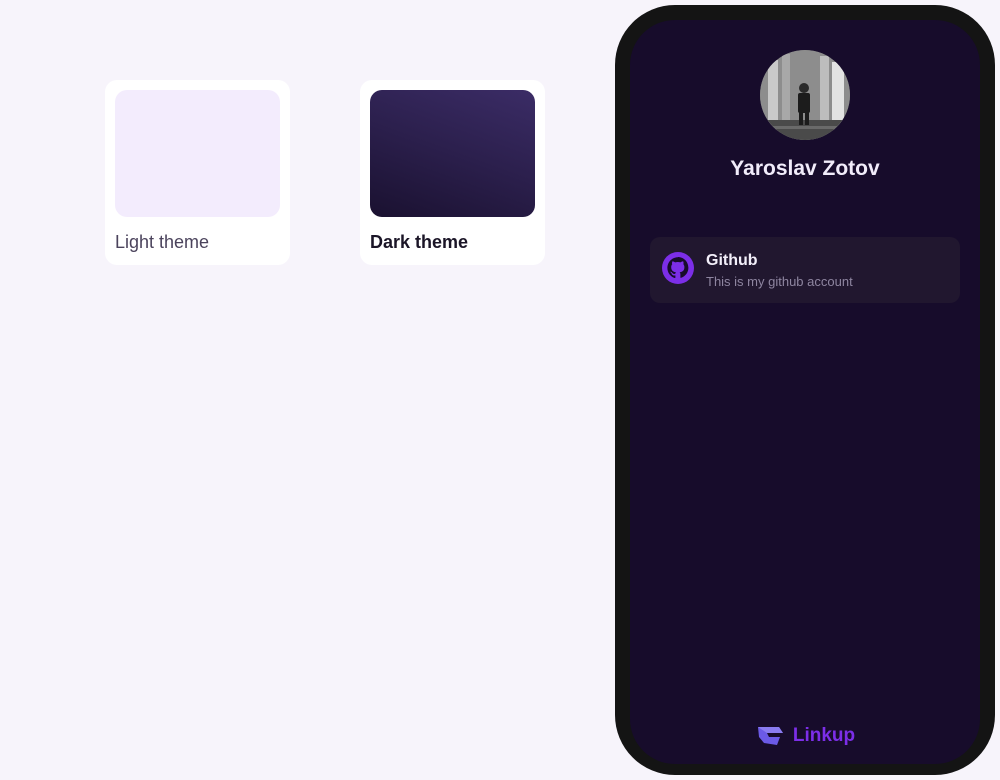  I want to click on dark-theme-option: Dark theme, so click(452, 172).